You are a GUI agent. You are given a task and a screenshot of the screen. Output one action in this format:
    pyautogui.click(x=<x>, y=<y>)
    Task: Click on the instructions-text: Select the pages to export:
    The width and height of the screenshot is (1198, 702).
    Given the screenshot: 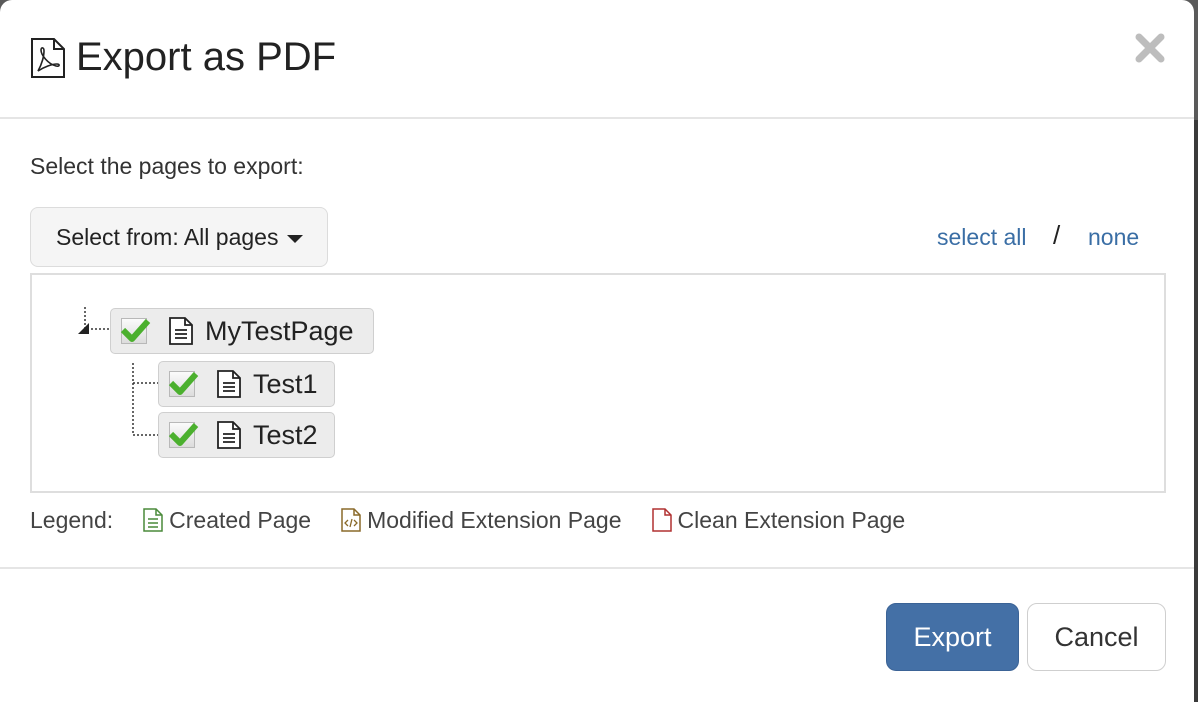 What is the action you would take?
    pyautogui.click(x=167, y=166)
    